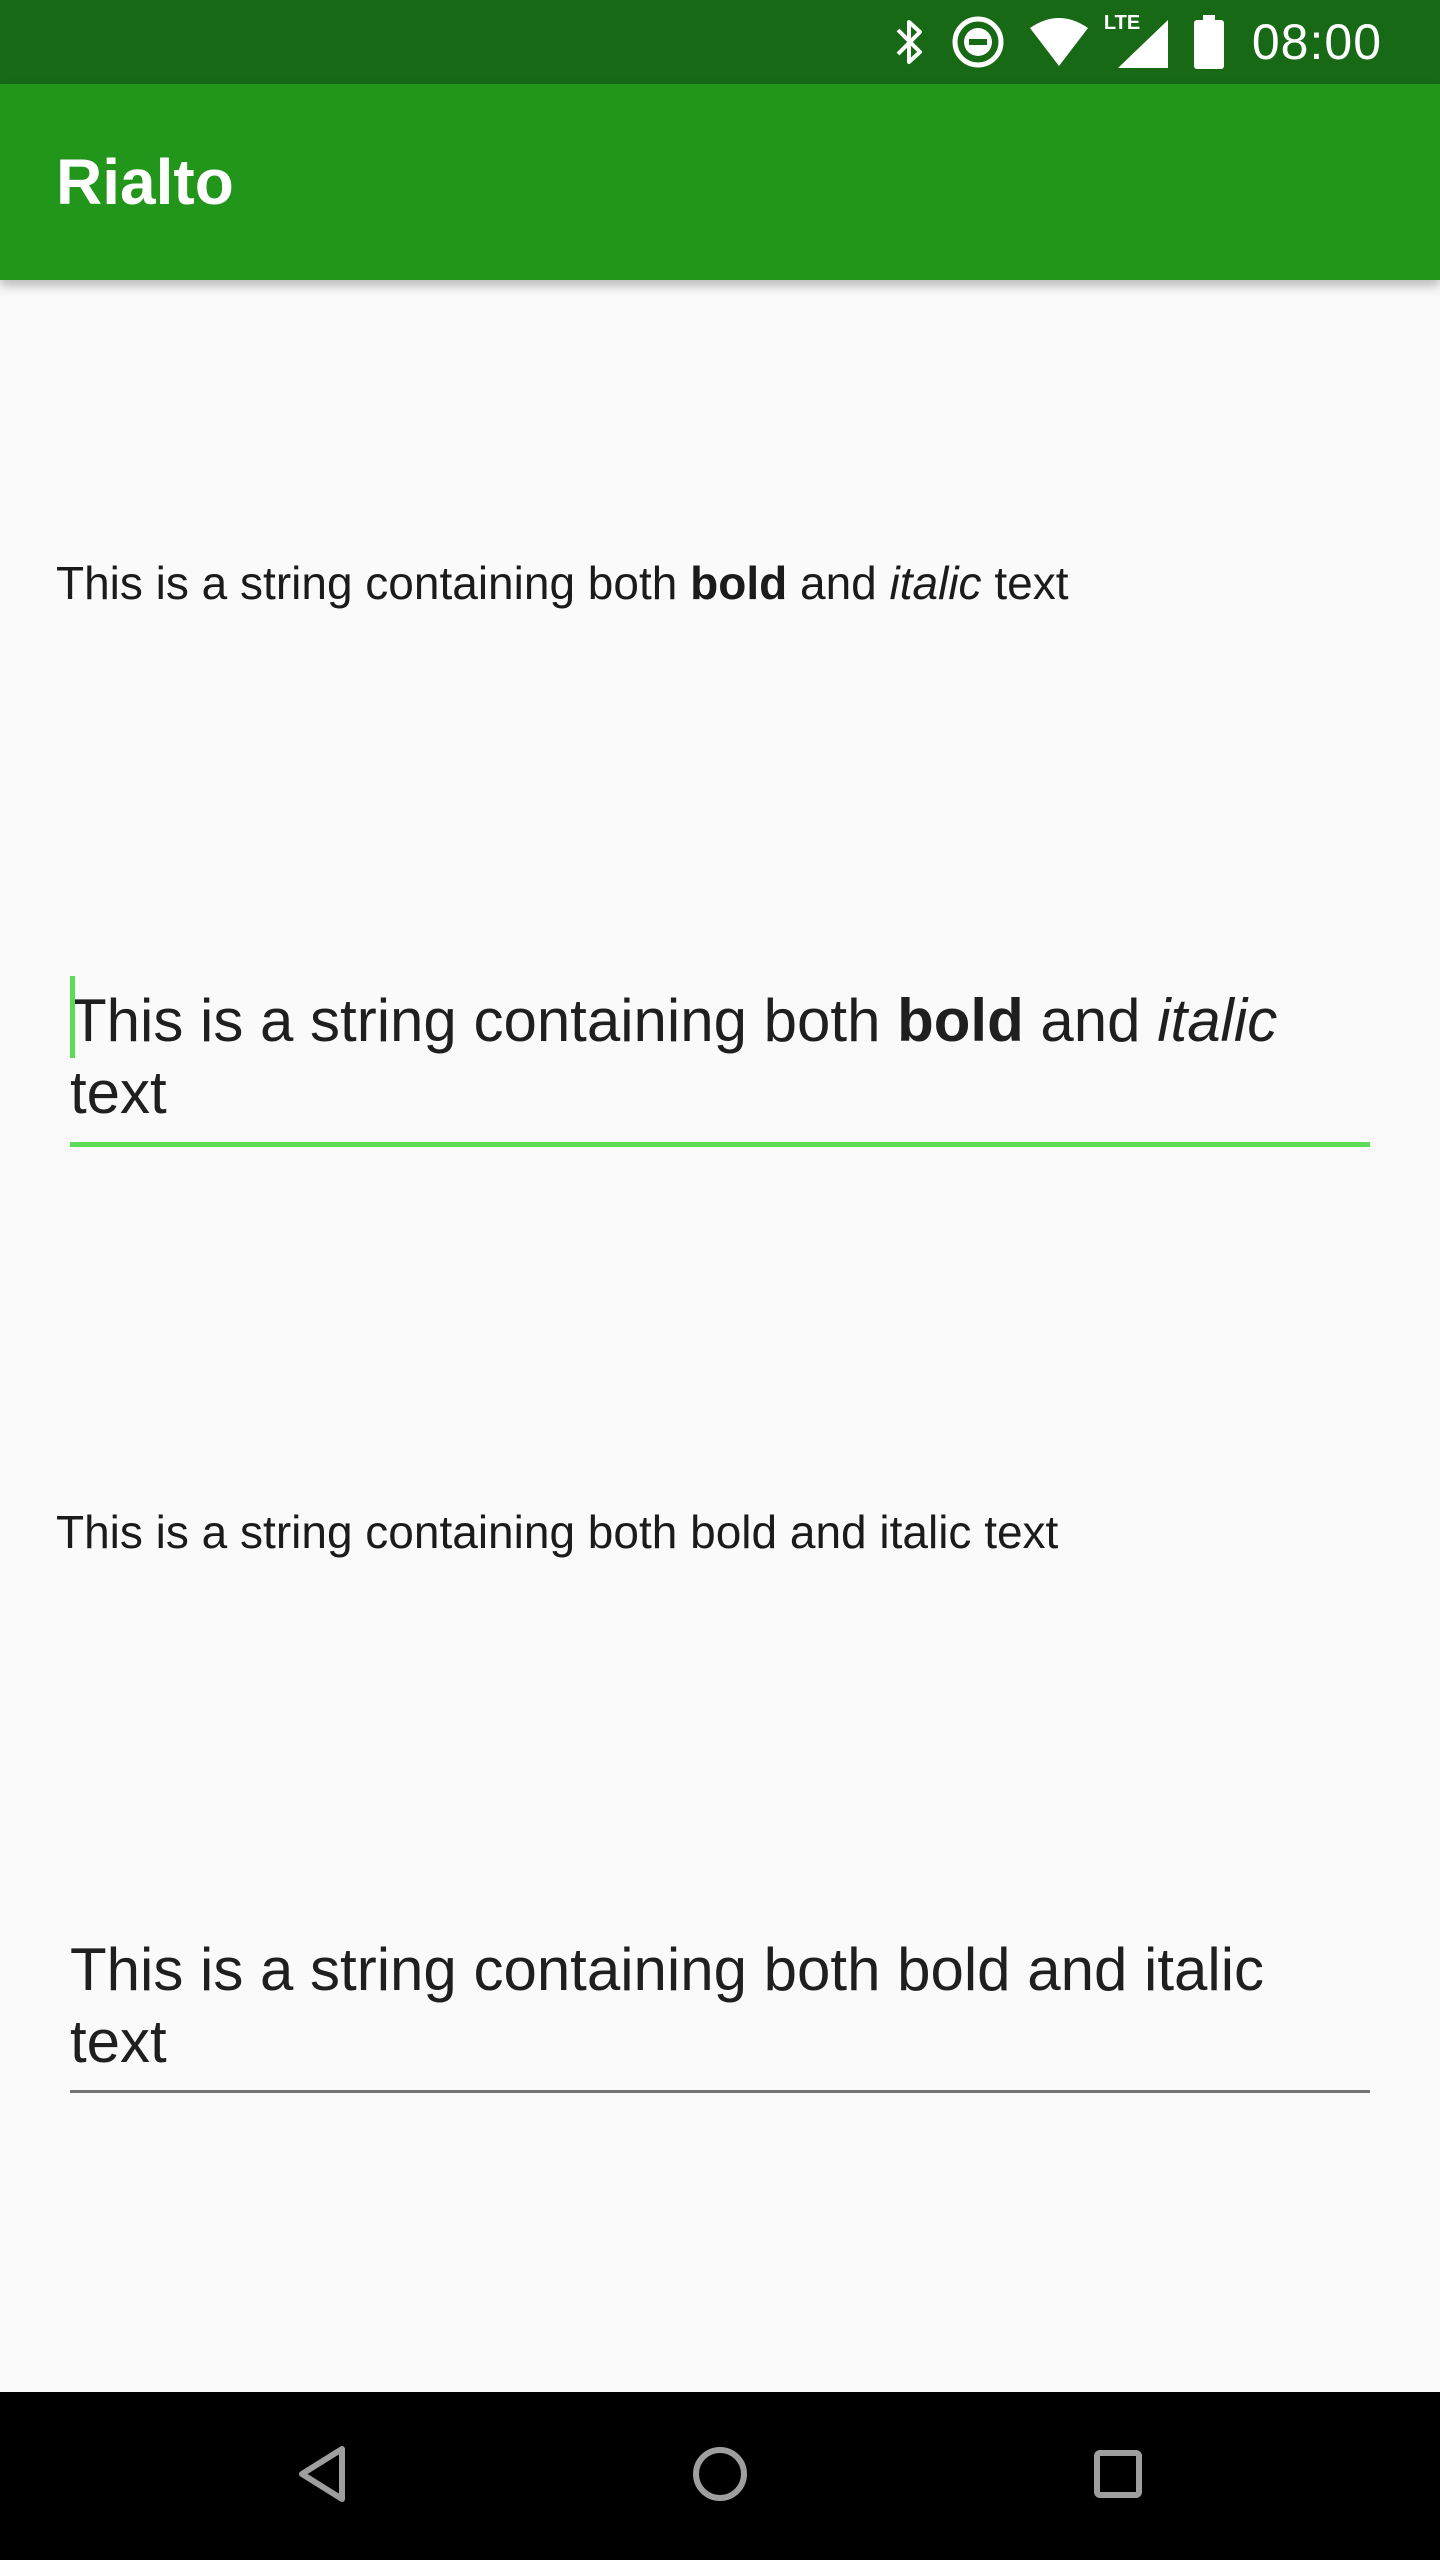  I want to click on edit-underline-focused, so click(720, 1144).